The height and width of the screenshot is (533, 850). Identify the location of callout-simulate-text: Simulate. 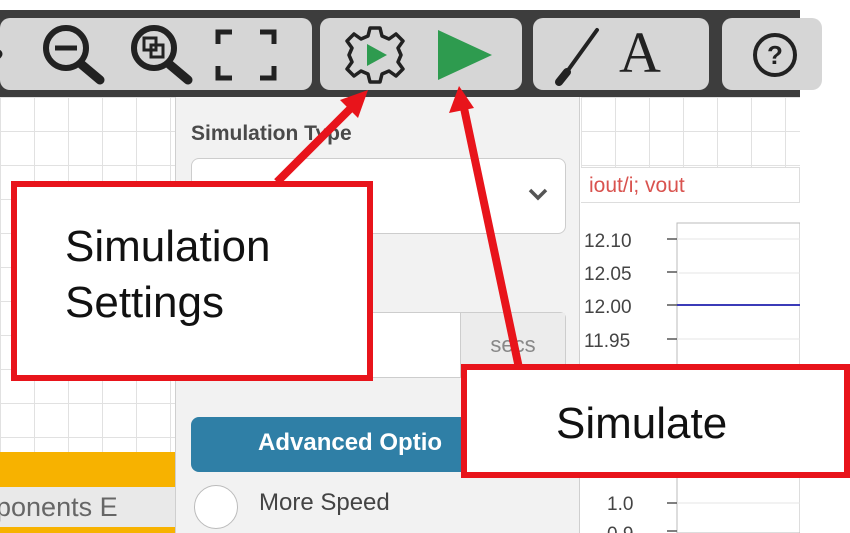
(642, 423).